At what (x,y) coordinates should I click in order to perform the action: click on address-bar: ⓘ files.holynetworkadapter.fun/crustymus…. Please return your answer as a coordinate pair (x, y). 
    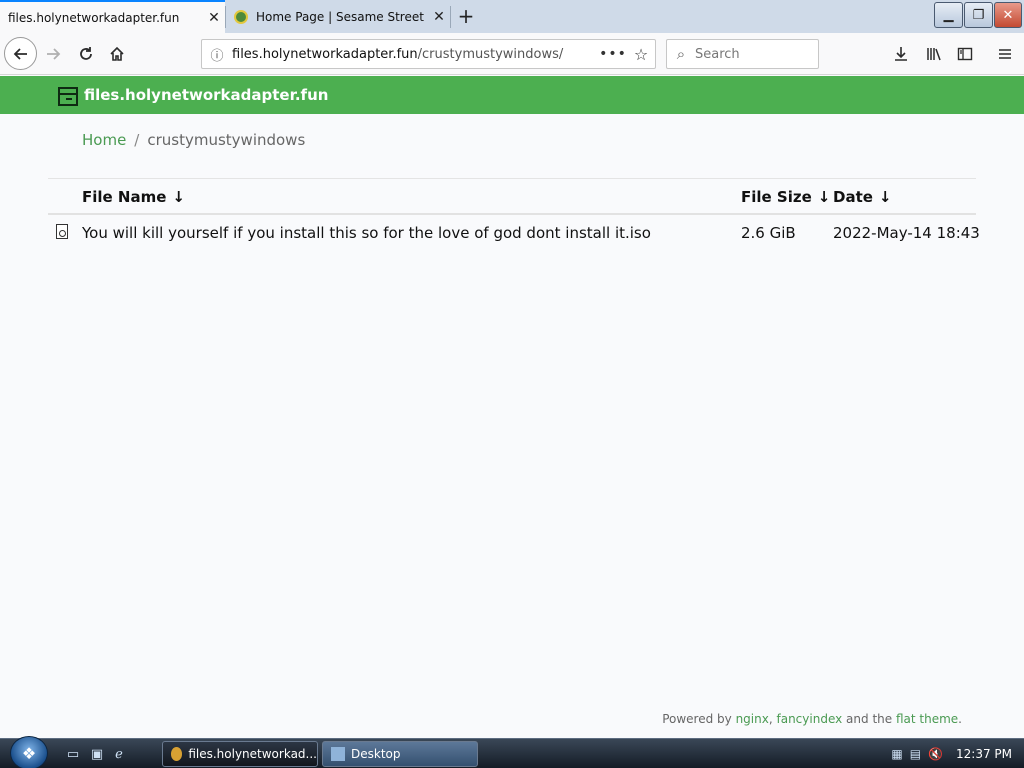
    Looking at the image, I should click on (428, 54).